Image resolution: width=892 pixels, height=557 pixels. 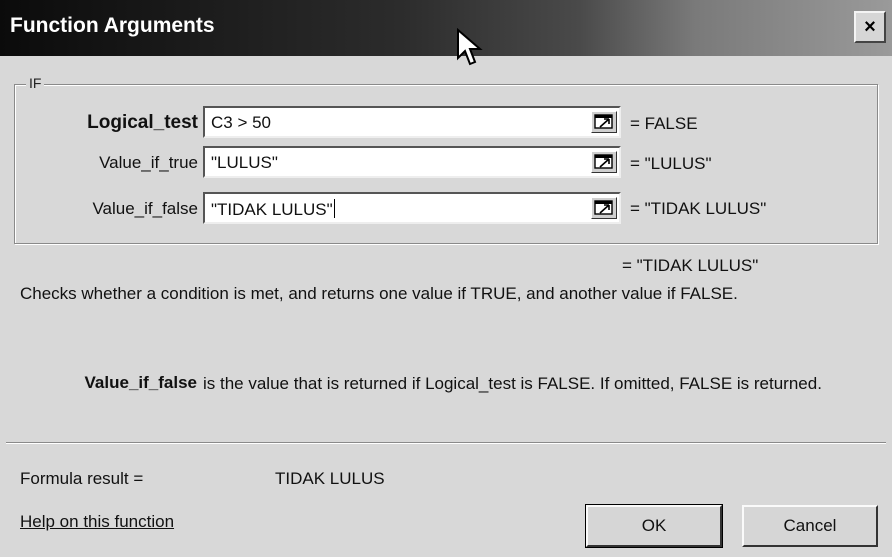 What do you see at coordinates (412, 162) in the screenshot?
I see `value-if-true-input: "LULUS"` at bounding box center [412, 162].